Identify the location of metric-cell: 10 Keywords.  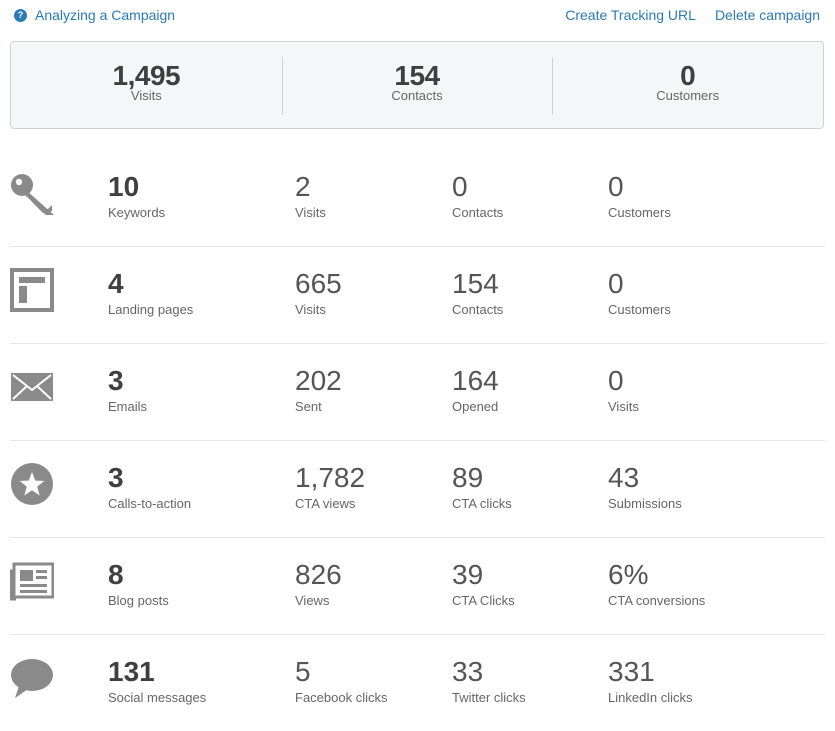
(136, 196).